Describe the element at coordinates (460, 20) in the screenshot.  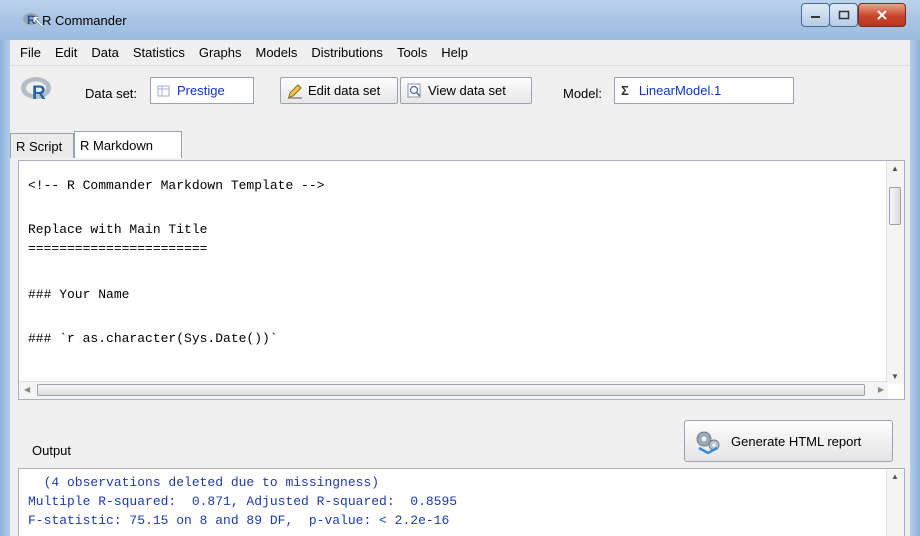
I see `title-bar: R ↖ R Commander` at that location.